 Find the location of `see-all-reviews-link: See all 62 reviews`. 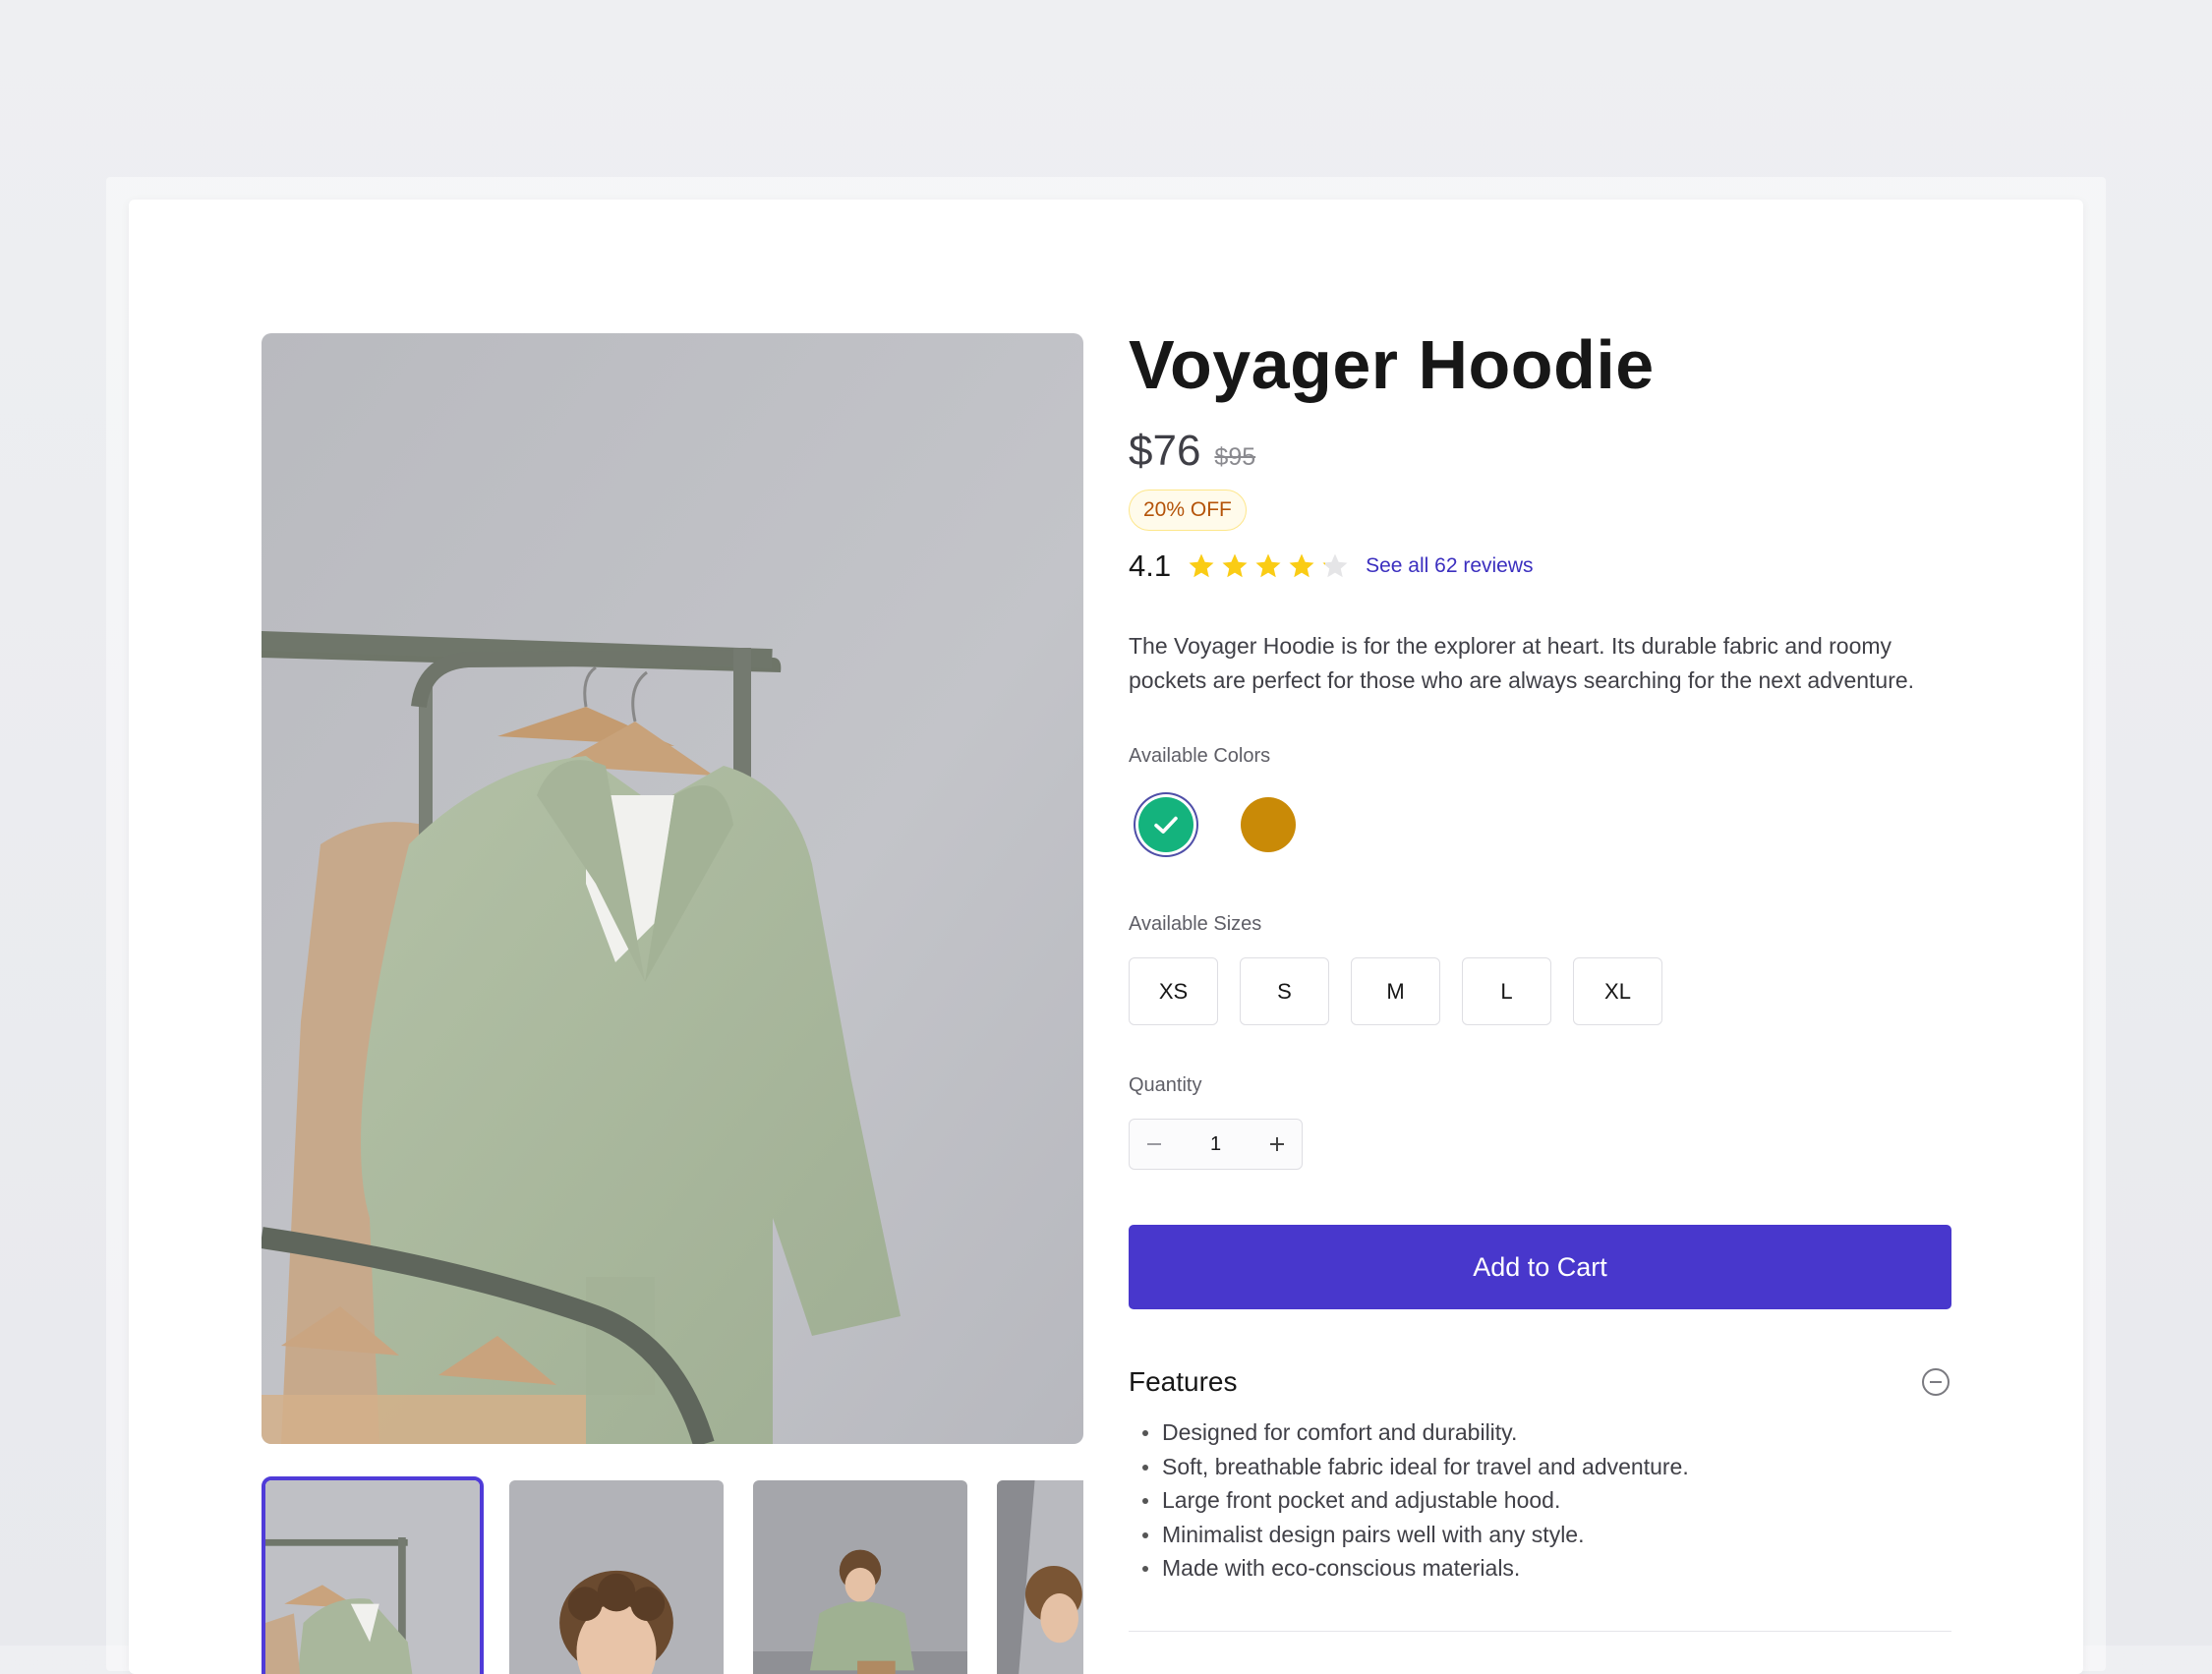

see-all-reviews-link: See all 62 reviews is located at coordinates (1450, 566).